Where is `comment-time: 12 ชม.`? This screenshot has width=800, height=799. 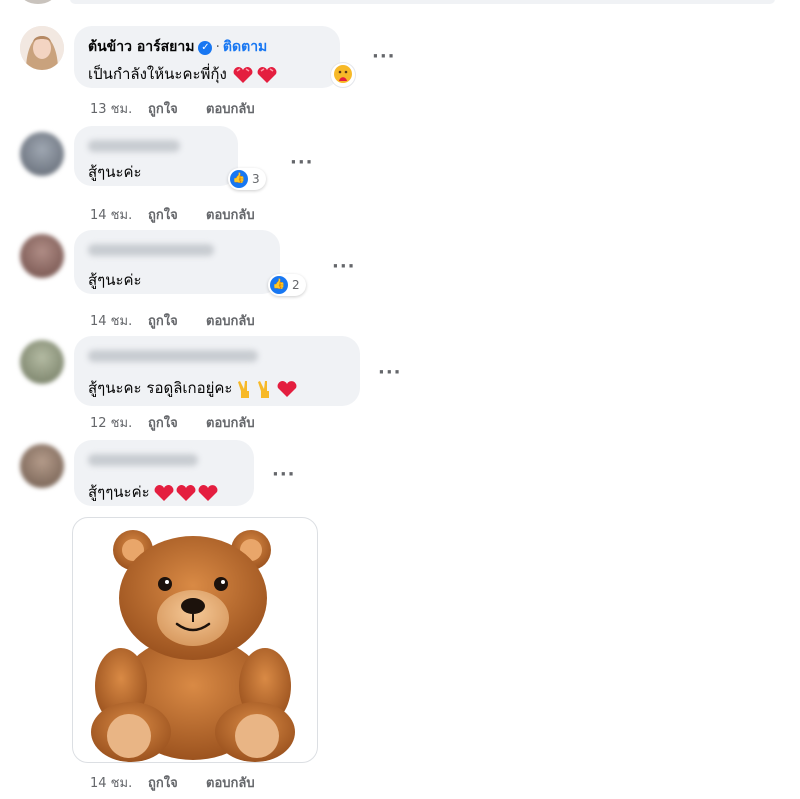
comment-time: 12 ชม. is located at coordinates (119, 422).